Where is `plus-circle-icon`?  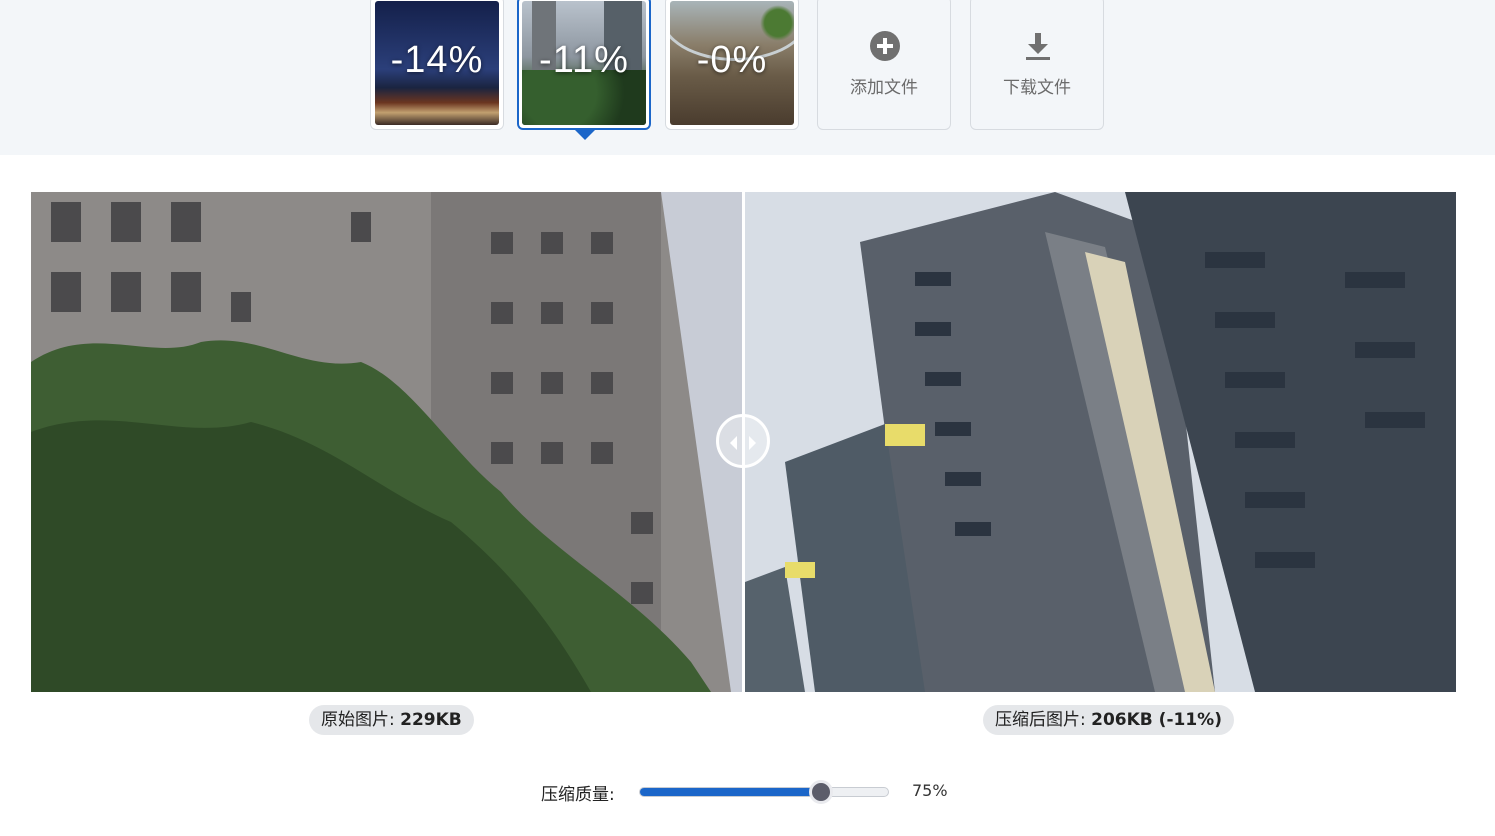
plus-circle-icon is located at coordinates (885, 46).